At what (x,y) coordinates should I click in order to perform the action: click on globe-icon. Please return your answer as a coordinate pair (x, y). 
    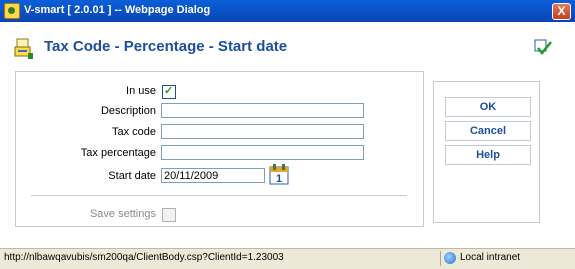
    Looking at the image, I should click on (450, 258).